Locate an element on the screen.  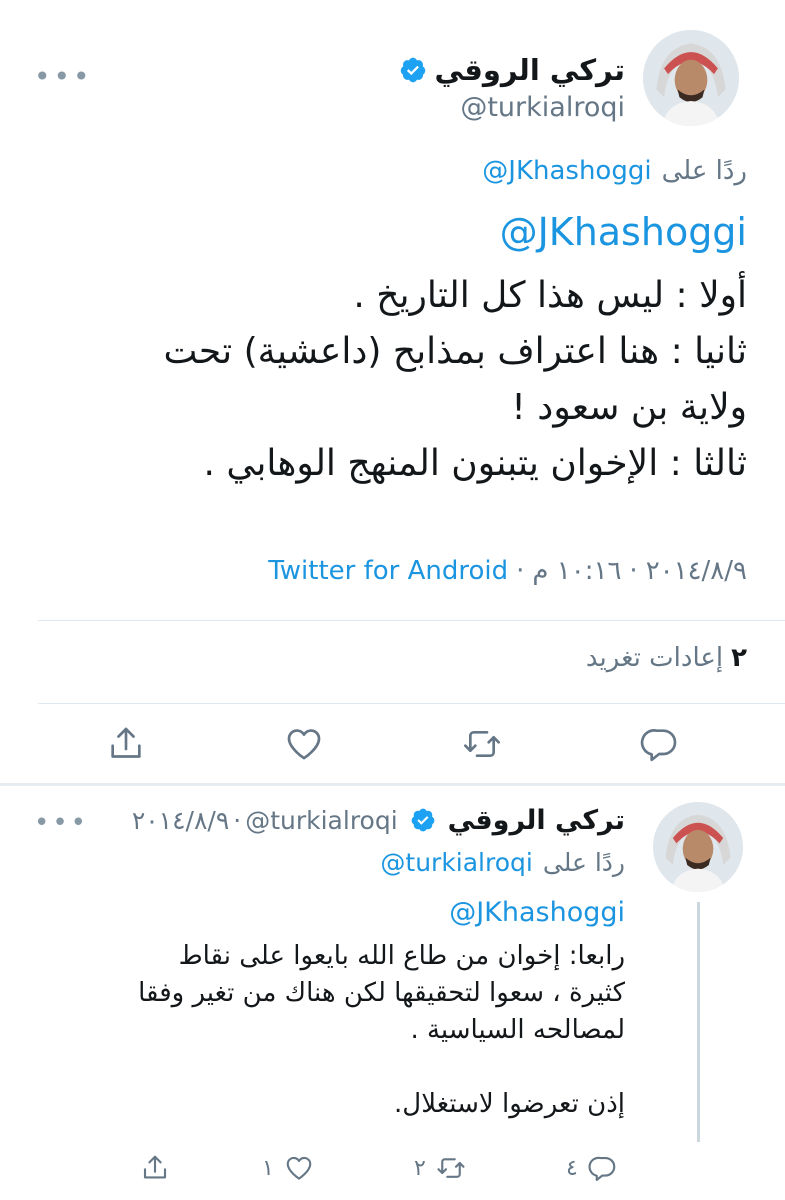
tweet-metadata: ٢٠١٤/٨/٩ · ١٠:١٦ م · Twitter for Android is located at coordinates (507, 571).